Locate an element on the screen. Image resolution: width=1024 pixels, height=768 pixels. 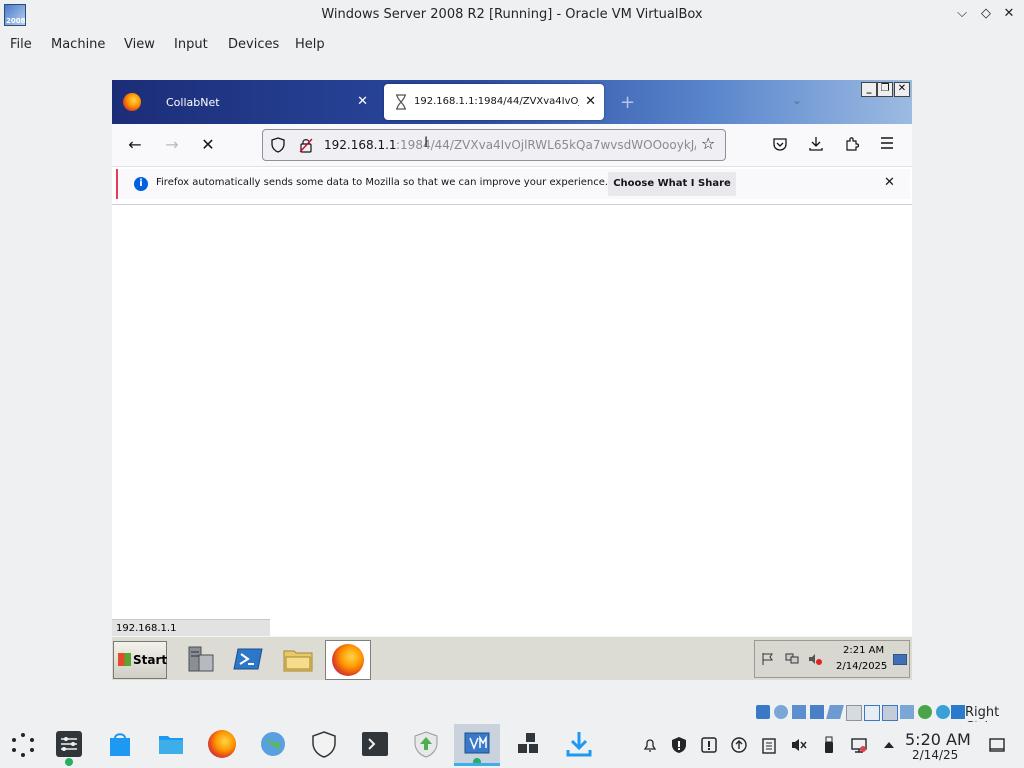
vm-window-icon is located at coordinates (477, 743).